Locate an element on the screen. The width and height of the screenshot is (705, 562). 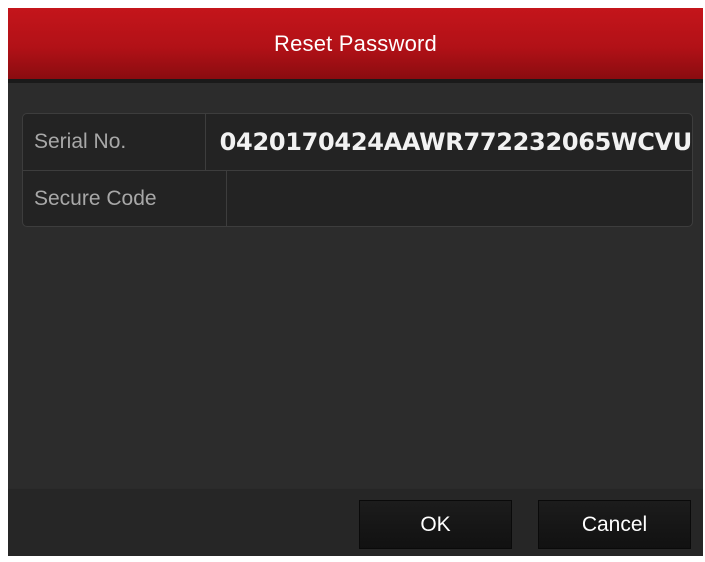
serial-number-row: Serial No. 0420170424AAWR772232065WCVU is located at coordinates (357, 142).